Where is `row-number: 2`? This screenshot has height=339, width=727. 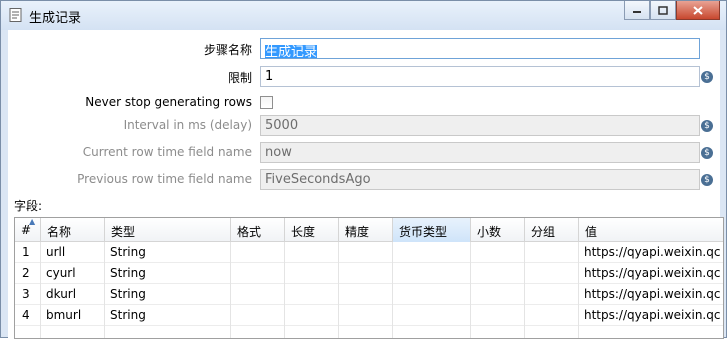 row-number: 2 is located at coordinates (28, 273).